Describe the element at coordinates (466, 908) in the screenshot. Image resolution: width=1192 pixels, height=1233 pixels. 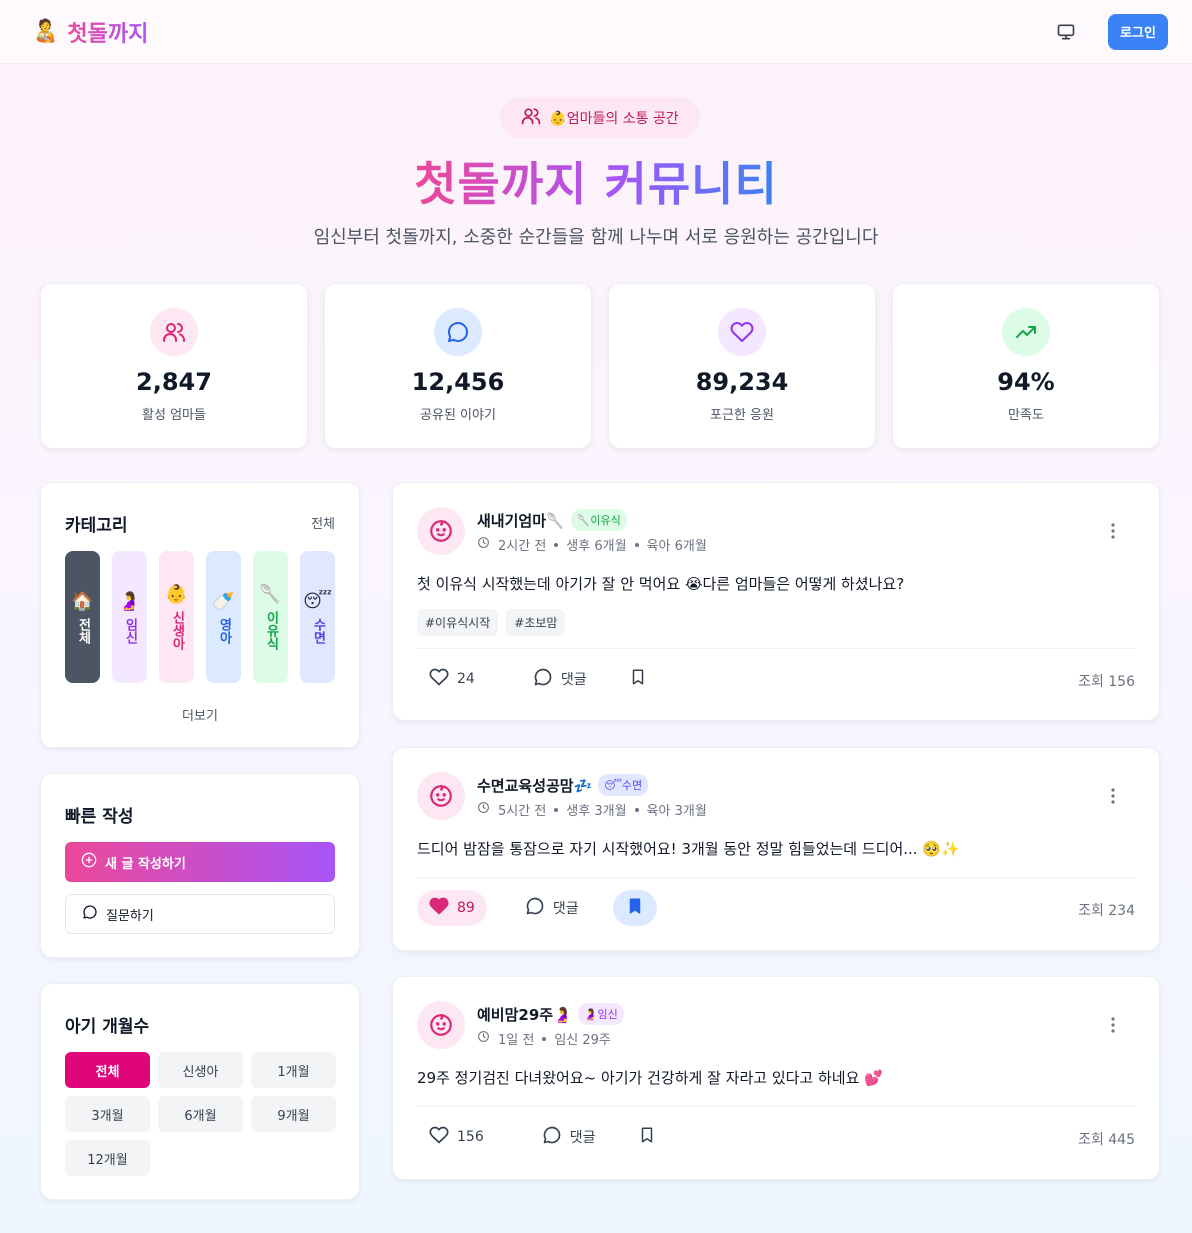
I see `like-count: 89` at that location.